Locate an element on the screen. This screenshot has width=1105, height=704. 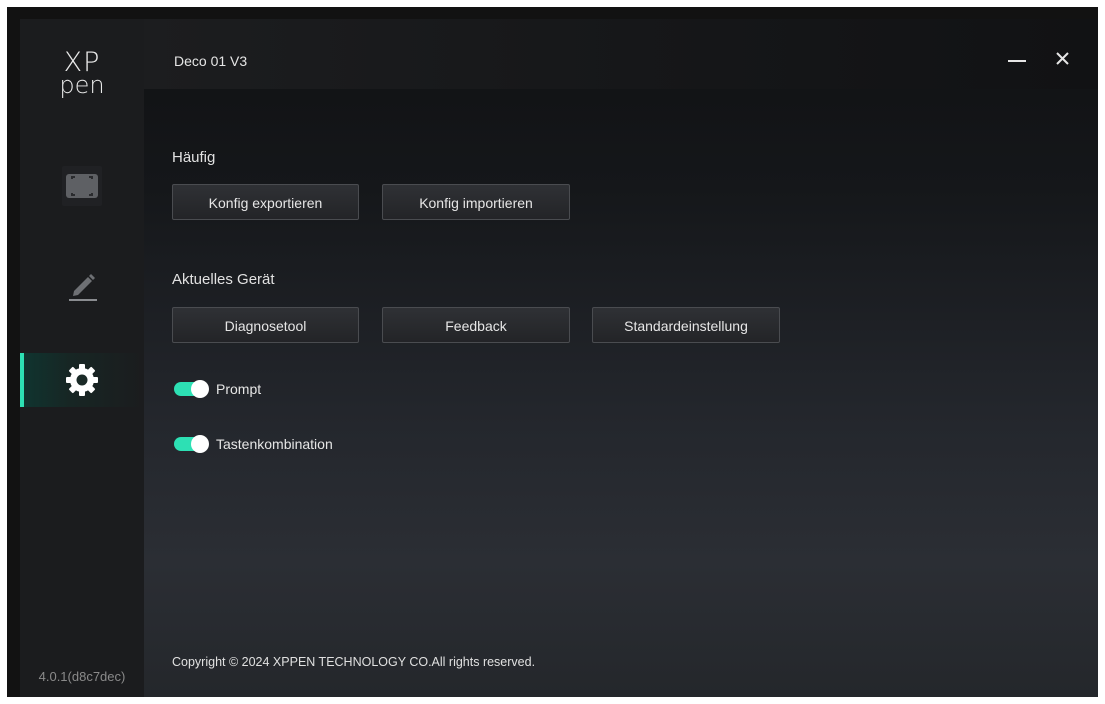
close-icon is located at coordinates (1062, 58).